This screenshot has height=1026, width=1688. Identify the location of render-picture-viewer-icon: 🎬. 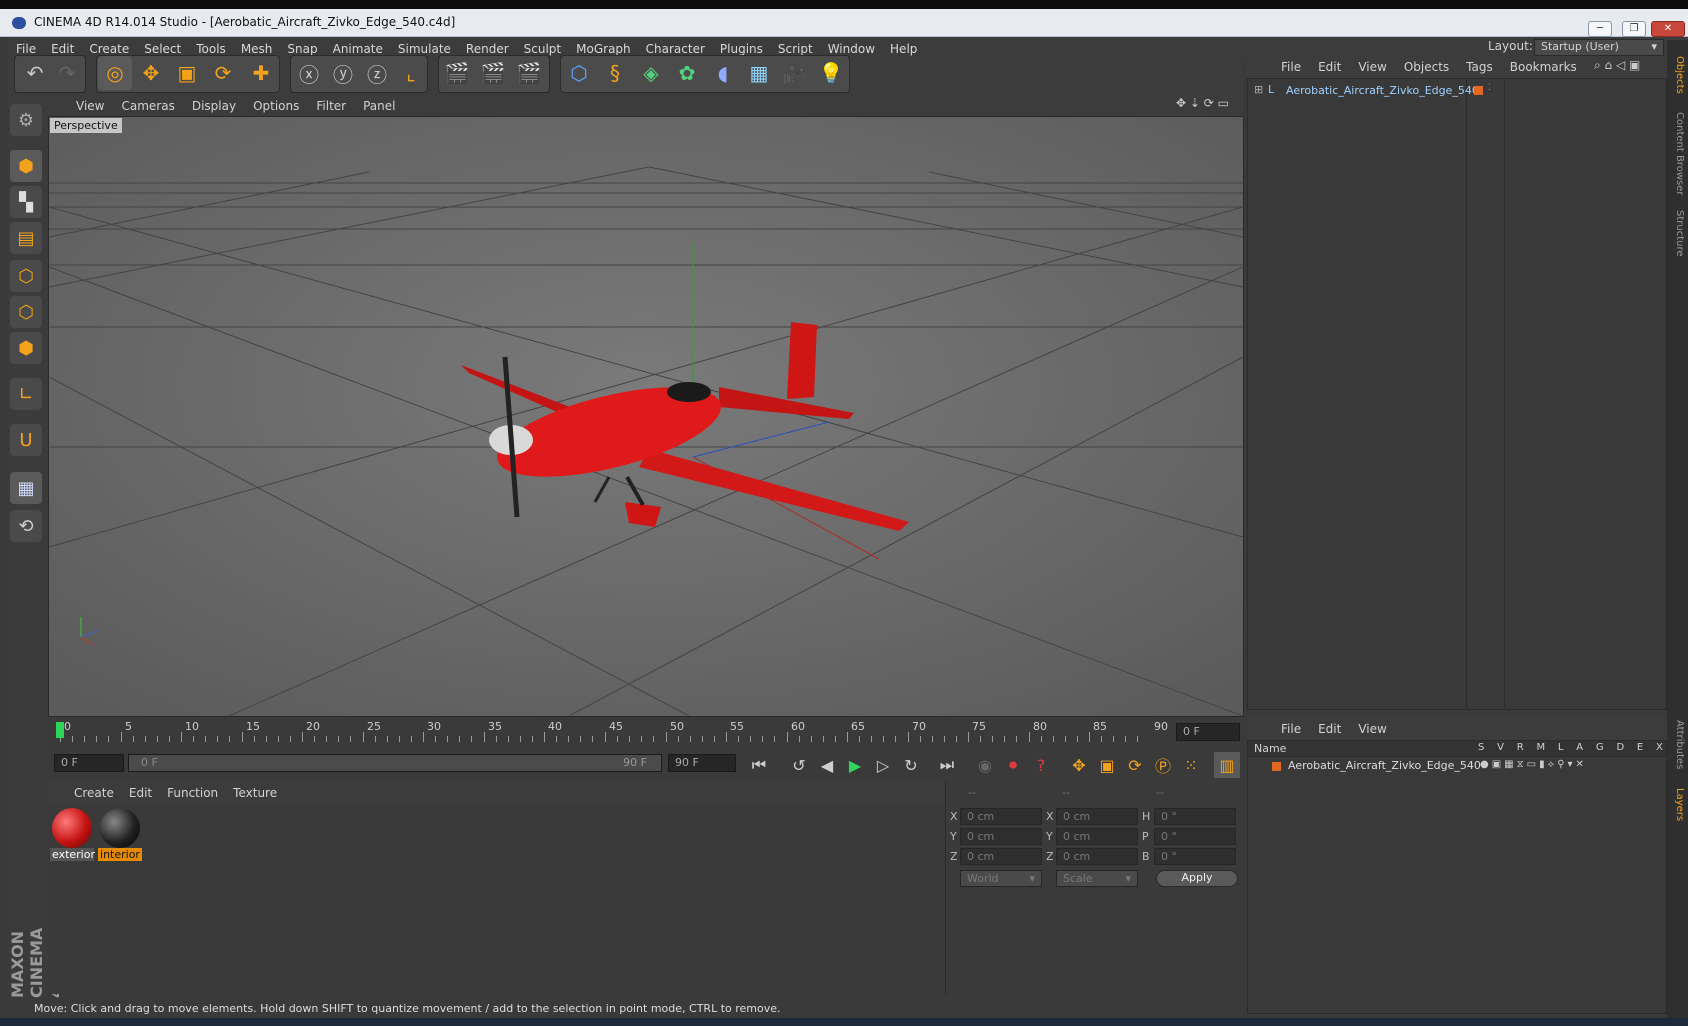
(493, 73).